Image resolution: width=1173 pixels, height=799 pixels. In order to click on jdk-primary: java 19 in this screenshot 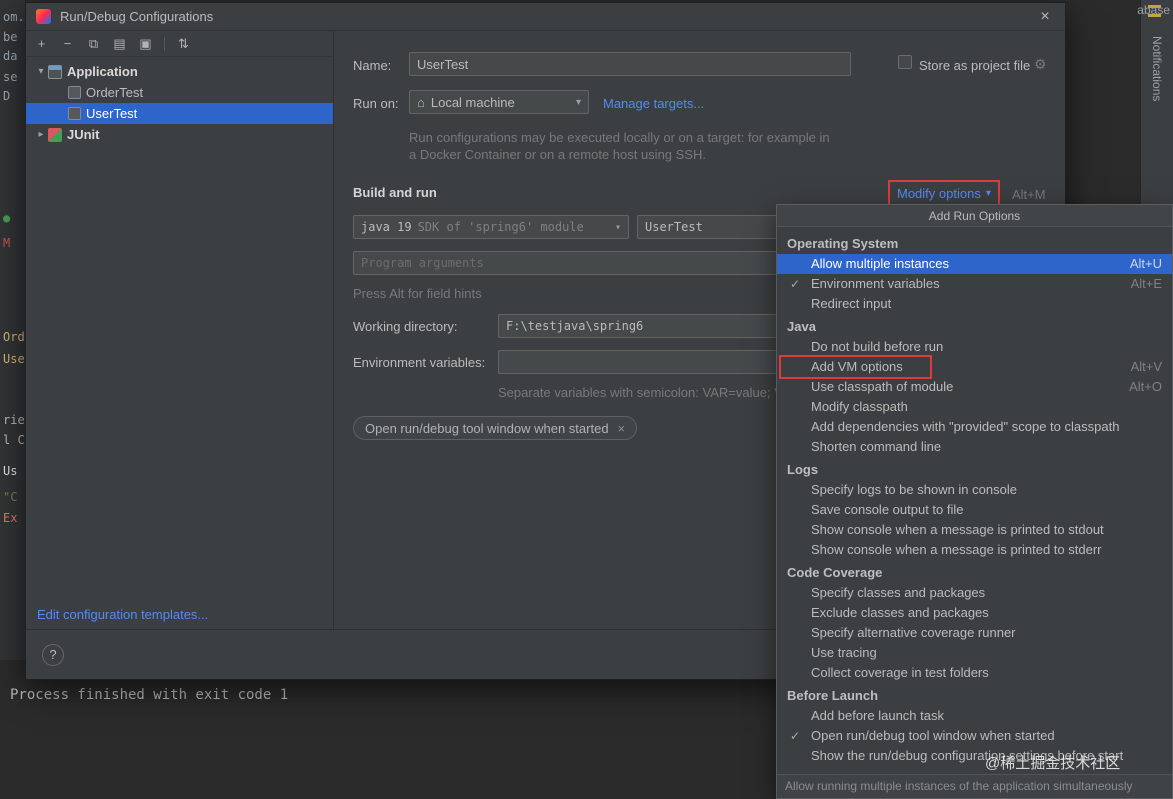, I will do `click(386, 227)`.